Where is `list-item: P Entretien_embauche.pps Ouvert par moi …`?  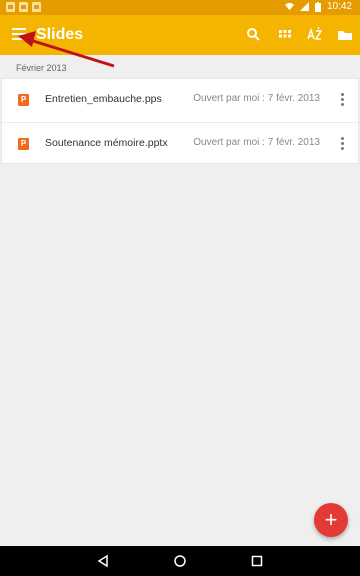
list-item: P Entretien_embauche.pps Ouvert par moi … is located at coordinates (180, 100).